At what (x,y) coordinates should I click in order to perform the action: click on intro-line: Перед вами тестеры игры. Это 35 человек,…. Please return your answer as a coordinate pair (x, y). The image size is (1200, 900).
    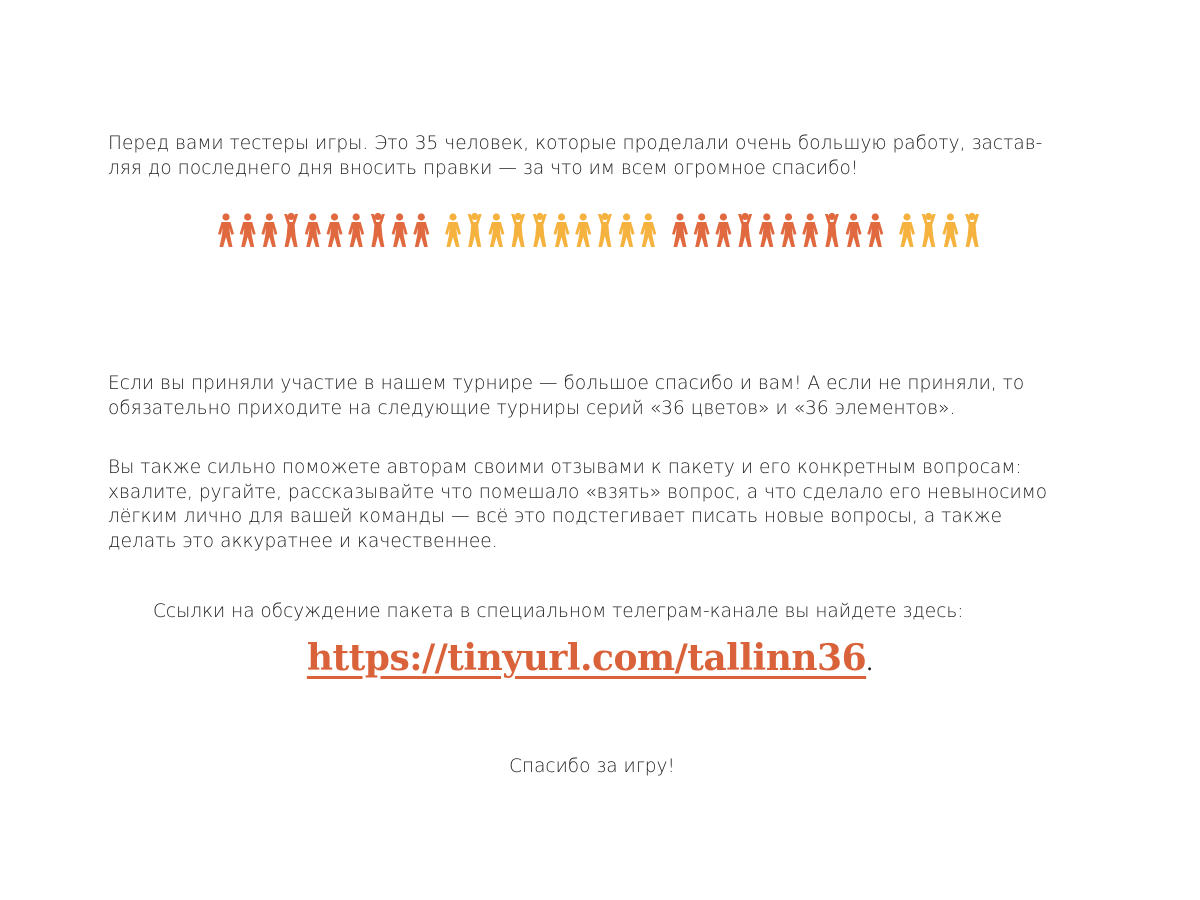
    Looking at the image, I should click on (575, 143).